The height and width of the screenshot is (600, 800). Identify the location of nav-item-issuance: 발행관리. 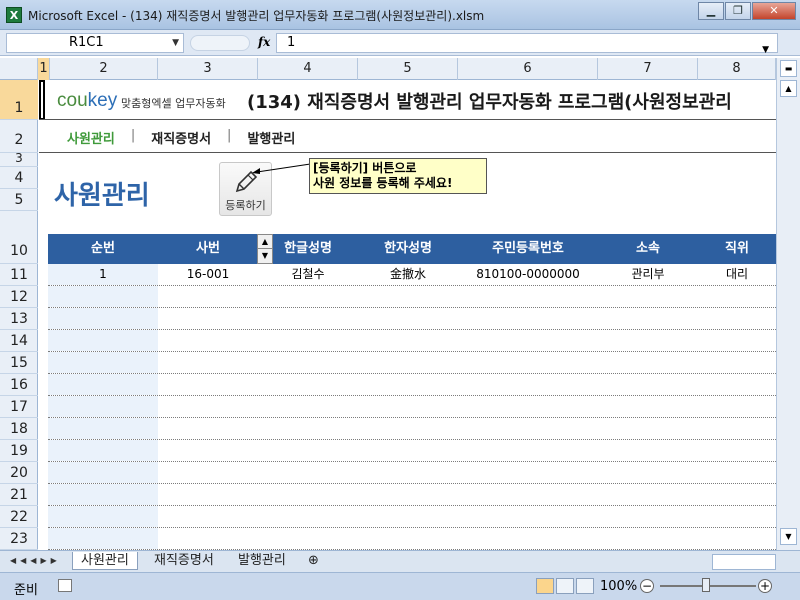
(271, 137).